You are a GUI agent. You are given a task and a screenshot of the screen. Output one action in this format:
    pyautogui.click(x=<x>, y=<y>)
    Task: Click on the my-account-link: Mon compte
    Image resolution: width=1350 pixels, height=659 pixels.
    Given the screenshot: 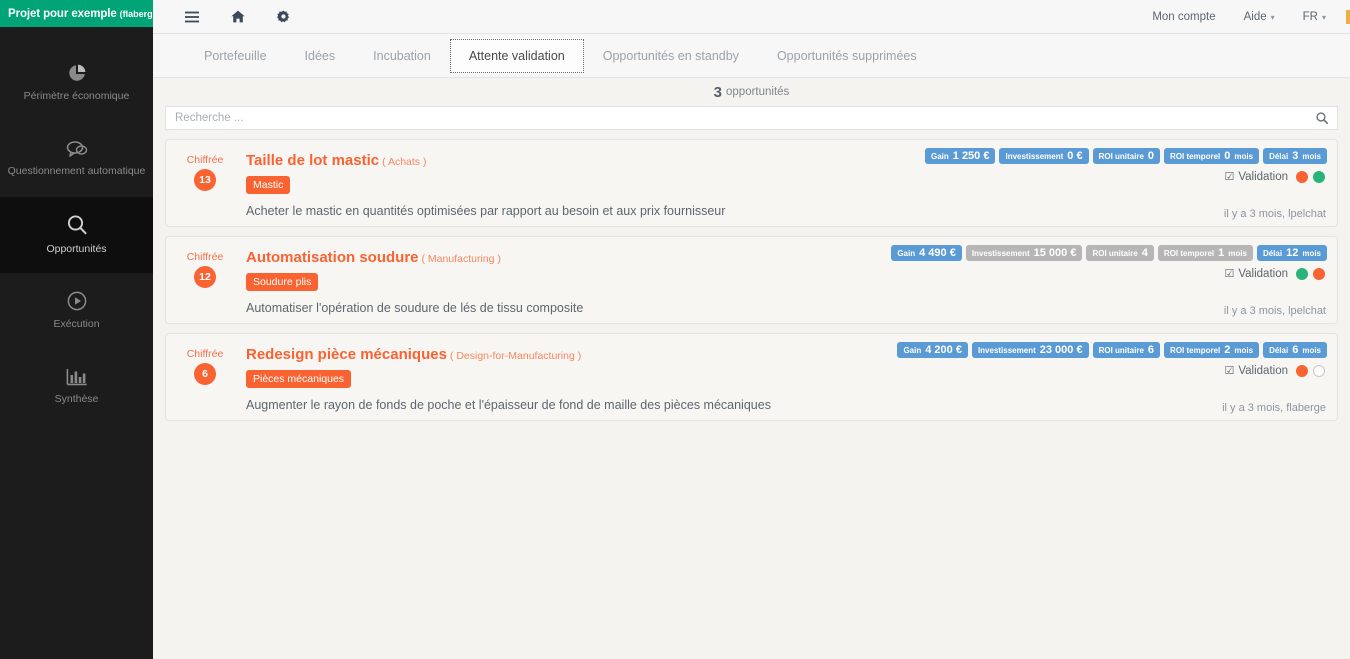 What is the action you would take?
    pyautogui.click(x=1183, y=17)
    